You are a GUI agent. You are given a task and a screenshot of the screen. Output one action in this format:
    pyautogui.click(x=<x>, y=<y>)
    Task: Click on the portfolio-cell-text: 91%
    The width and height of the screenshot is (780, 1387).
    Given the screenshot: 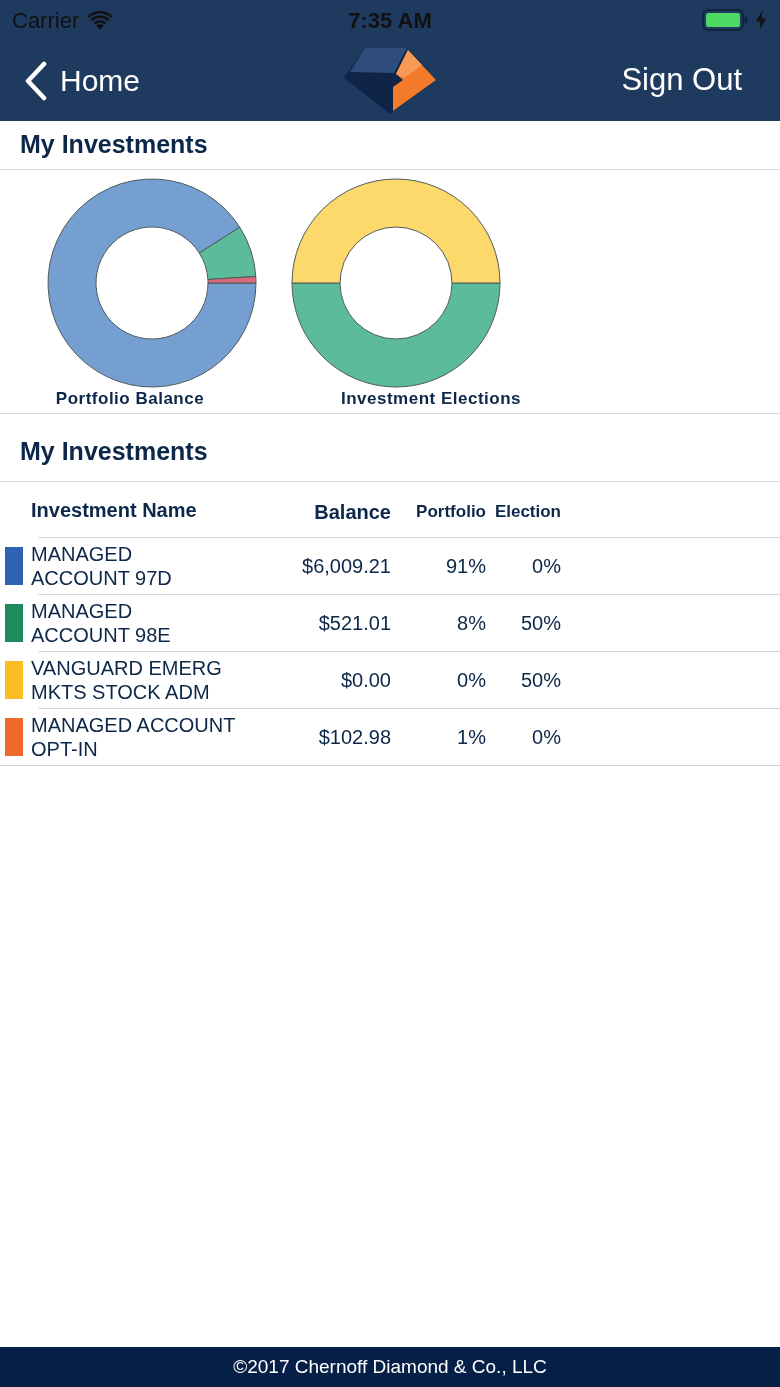 What is the action you would take?
    pyautogui.click(x=465, y=566)
    